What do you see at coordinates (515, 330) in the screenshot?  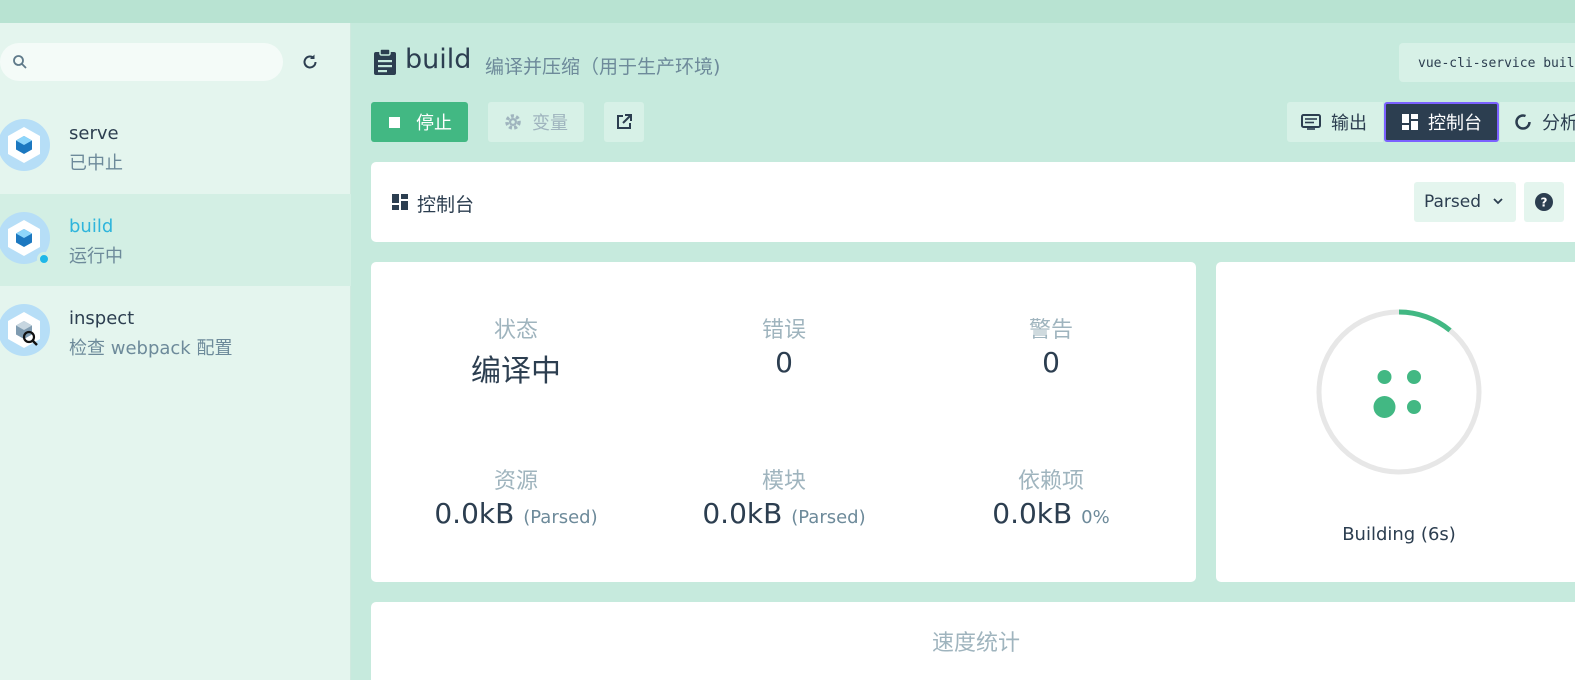 I see `stat-label: 状态` at bounding box center [515, 330].